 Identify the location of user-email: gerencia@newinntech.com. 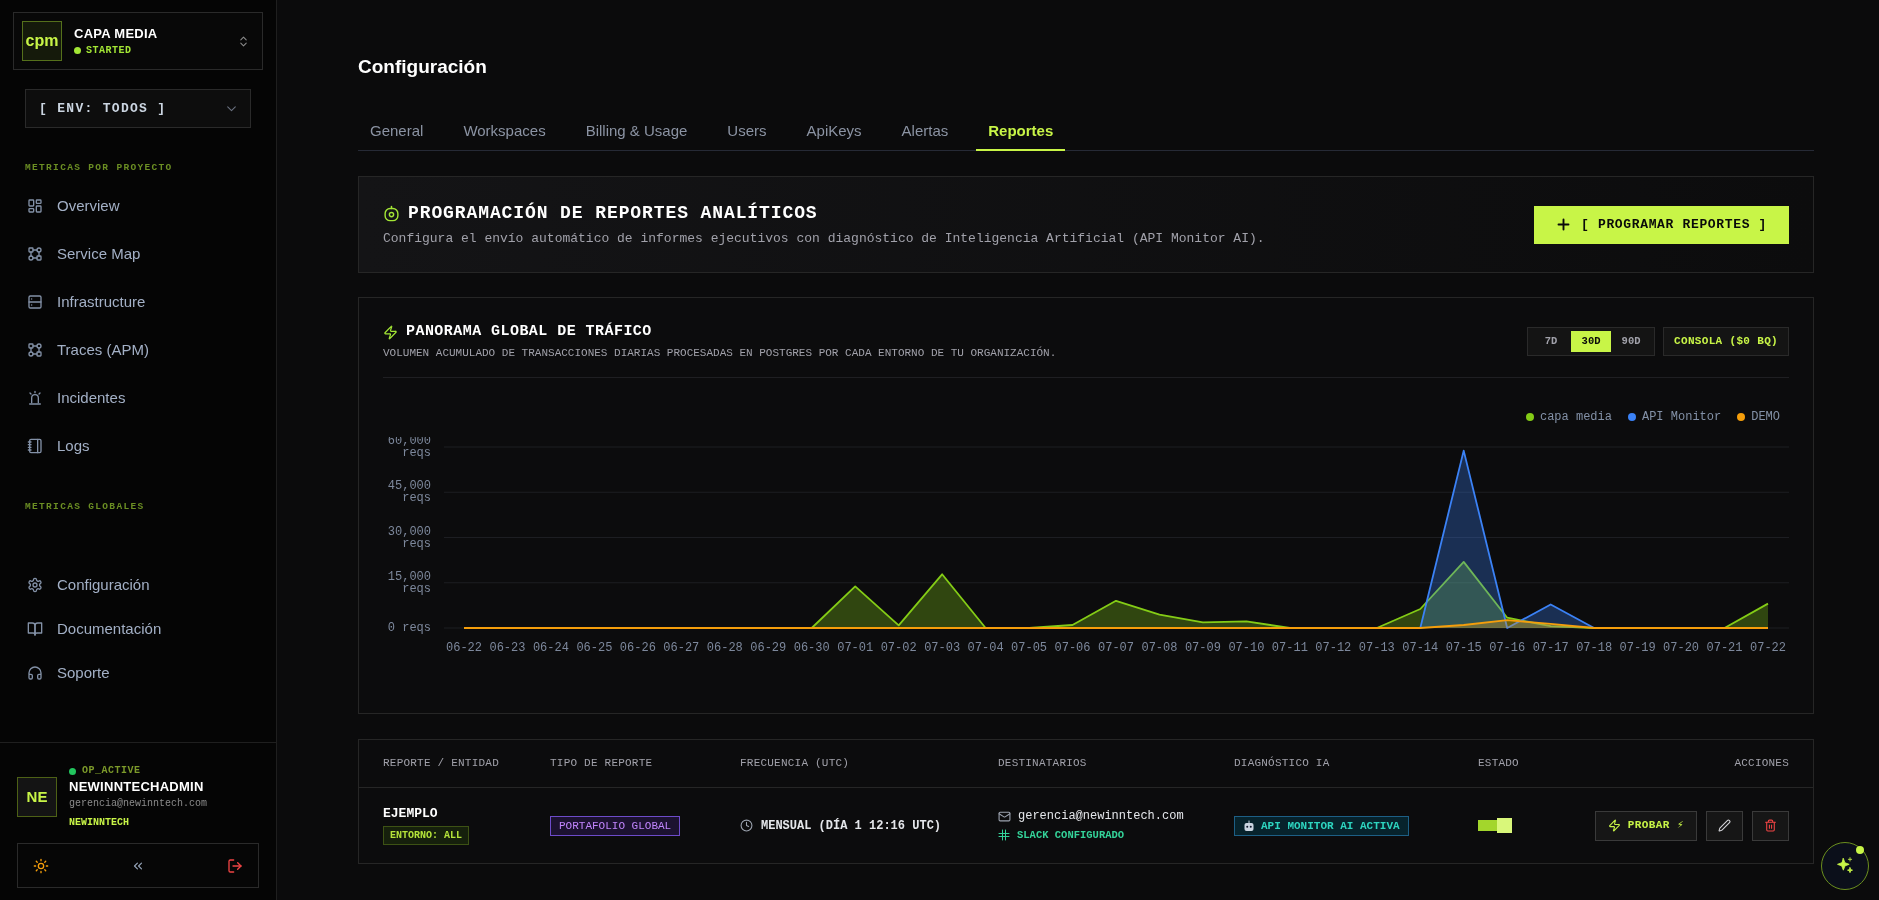
(138, 804).